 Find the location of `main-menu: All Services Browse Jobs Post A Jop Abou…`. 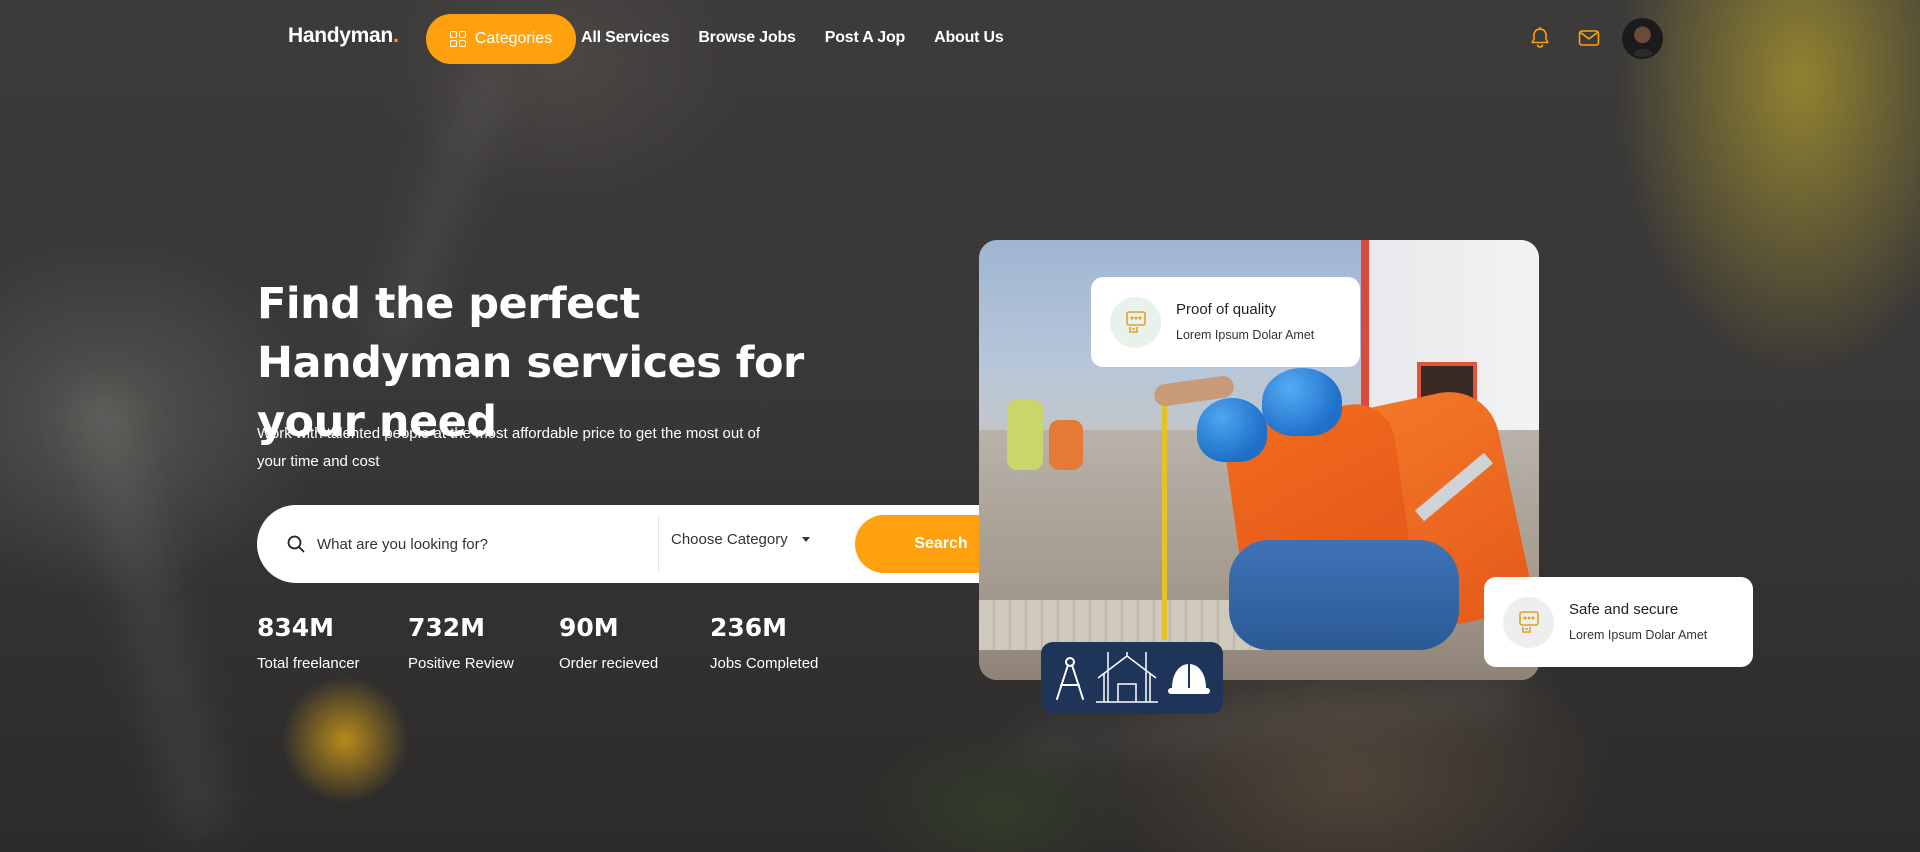

main-menu: All Services Browse Jobs Post A Jop Abou… is located at coordinates (792, 38).